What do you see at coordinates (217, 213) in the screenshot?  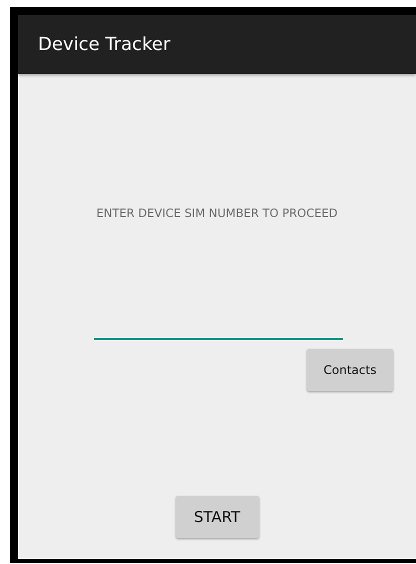 I see `prompt-text: ENTER DEVICE SIM NUMBER TO PROCEED` at bounding box center [217, 213].